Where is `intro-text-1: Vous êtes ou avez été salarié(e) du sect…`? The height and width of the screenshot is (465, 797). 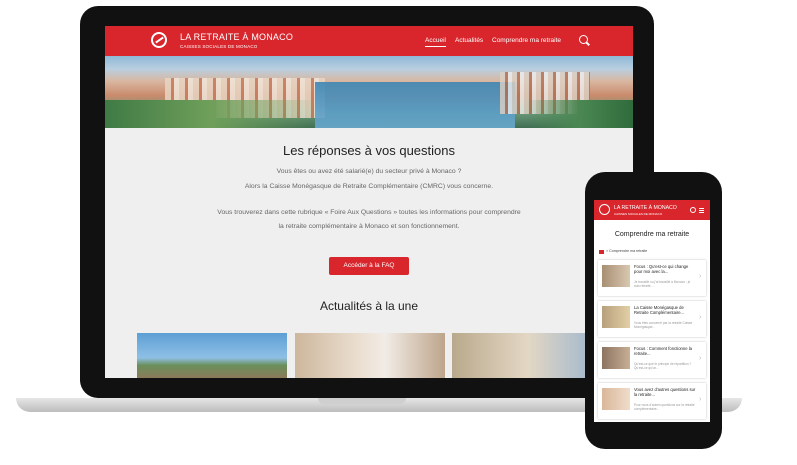 intro-text-1: Vous êtes ou avez été salarié(e) du sect… is located at coordinates (369, 171).